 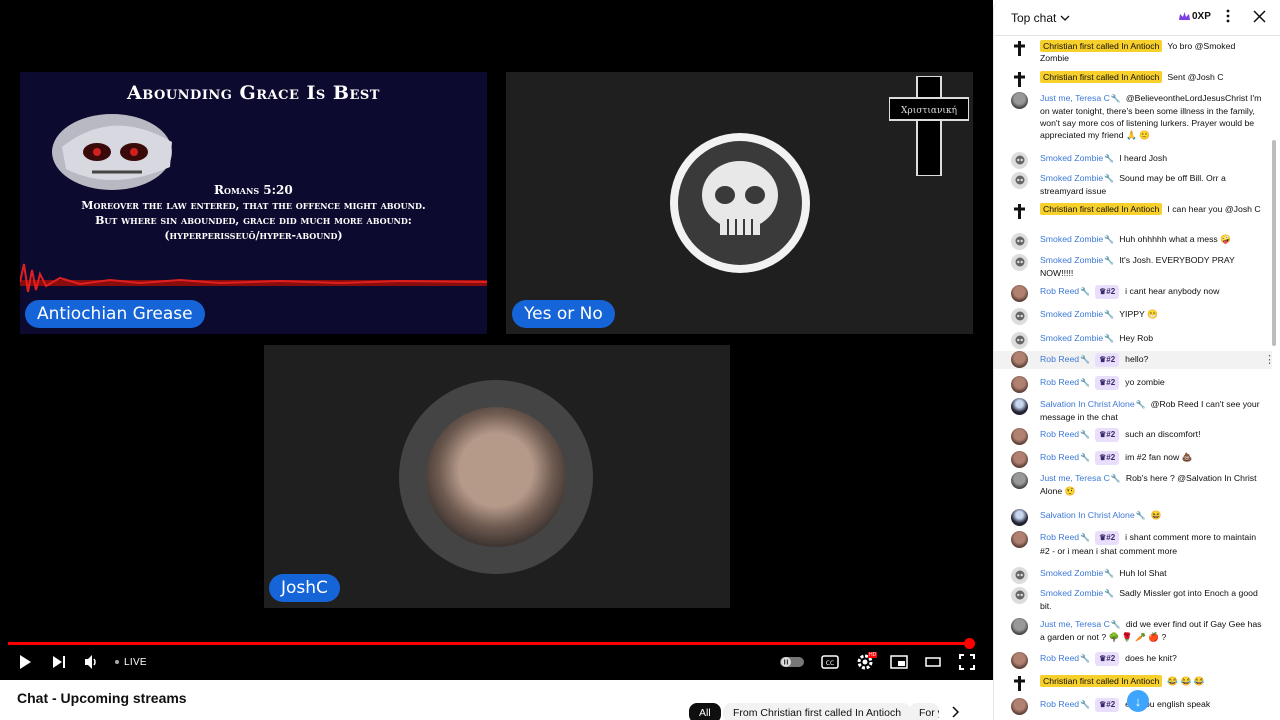 I want to click on chat-message: Smoked Zombie🔧 Huh lol Shat, so click(x=1133, y=575).